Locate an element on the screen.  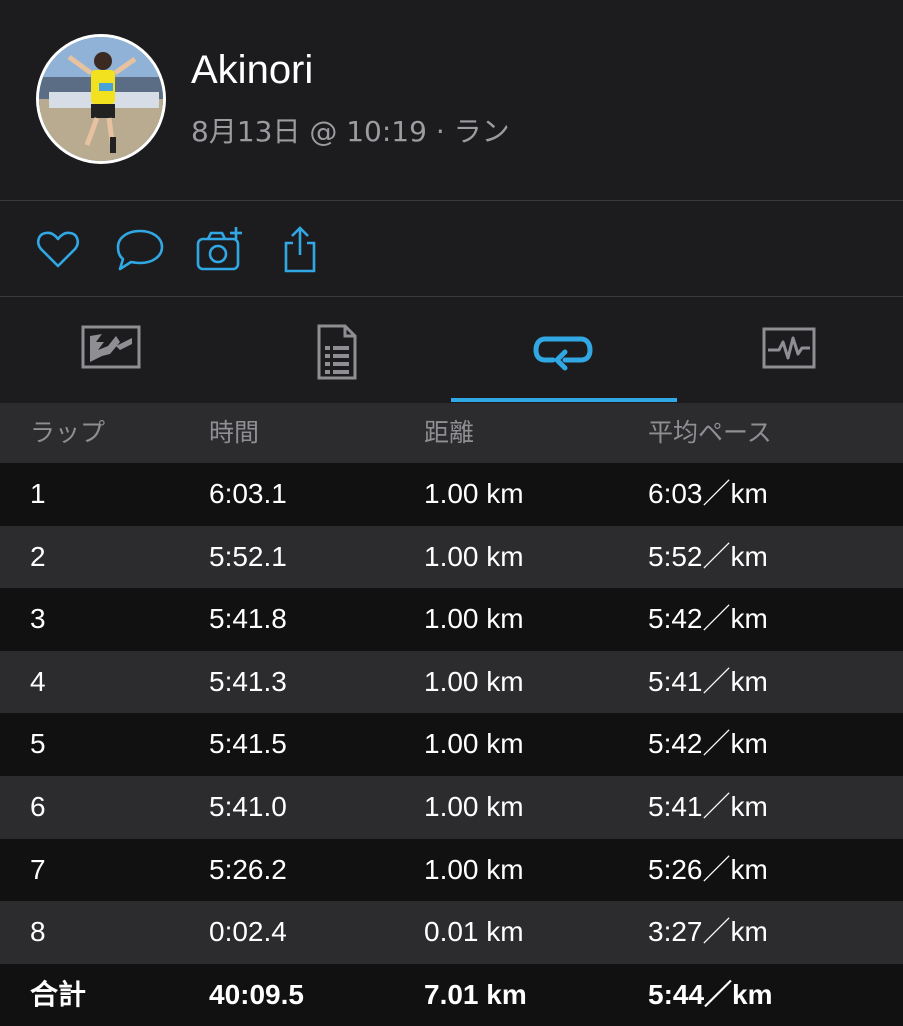
lap-number: 8 is located at coordinates (38, 932).